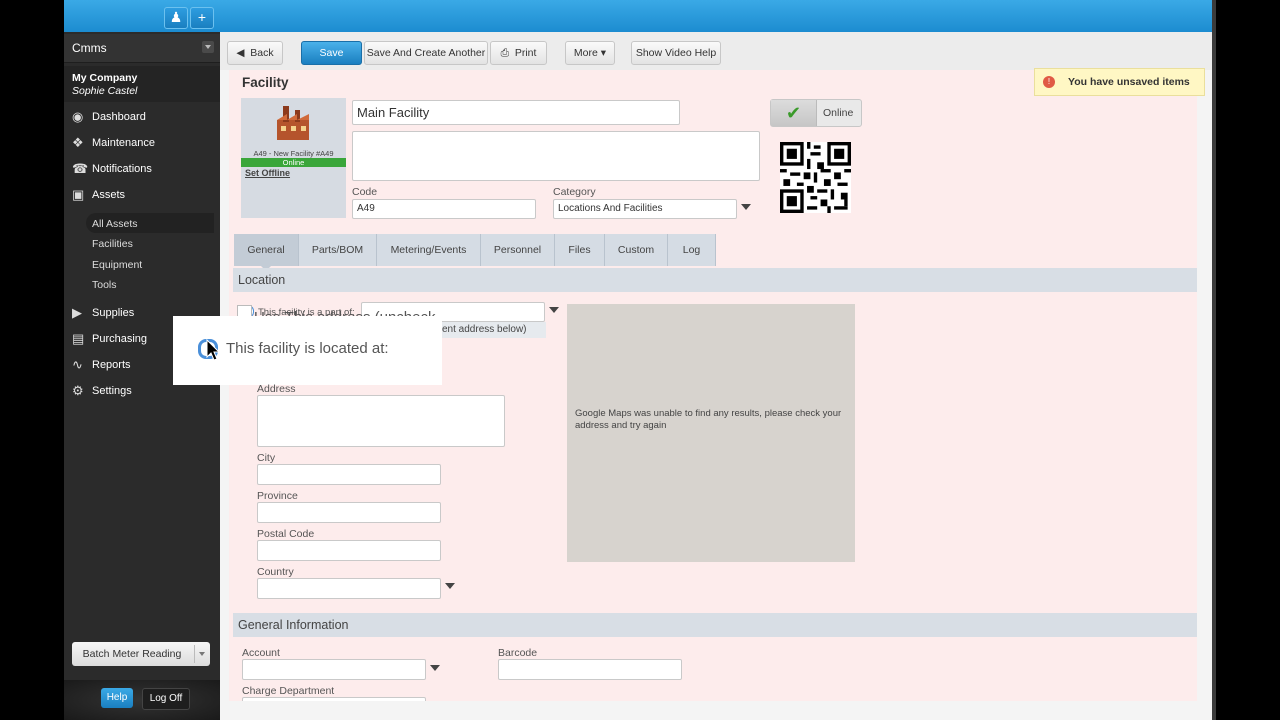  What do you see at coordinates (435, 668) in the screenshot?
I see `account-dropdown-icon` at bounding box center [435, 668].